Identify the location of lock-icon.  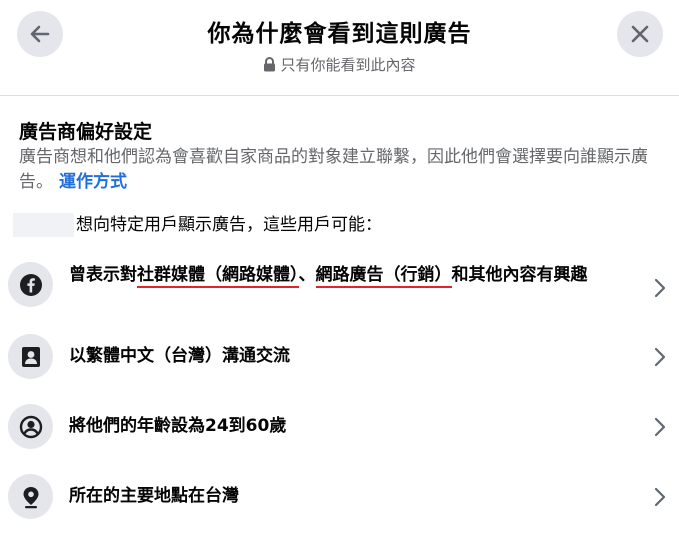
(270, 64).